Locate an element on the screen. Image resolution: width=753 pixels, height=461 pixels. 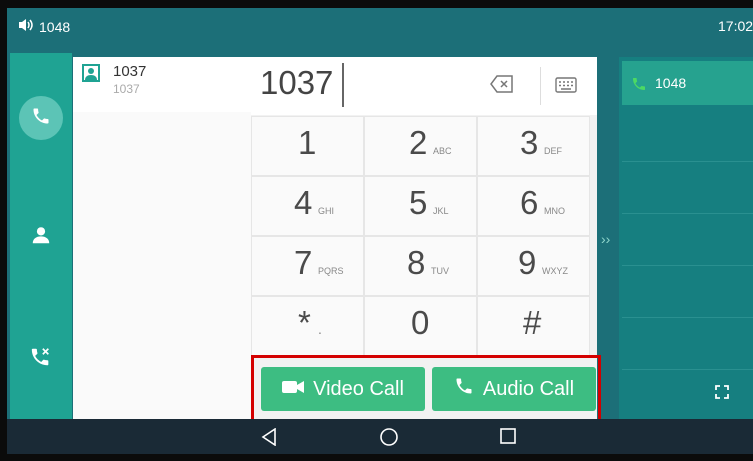
sidebar-item-dialer is located at coordinates (41, 118).